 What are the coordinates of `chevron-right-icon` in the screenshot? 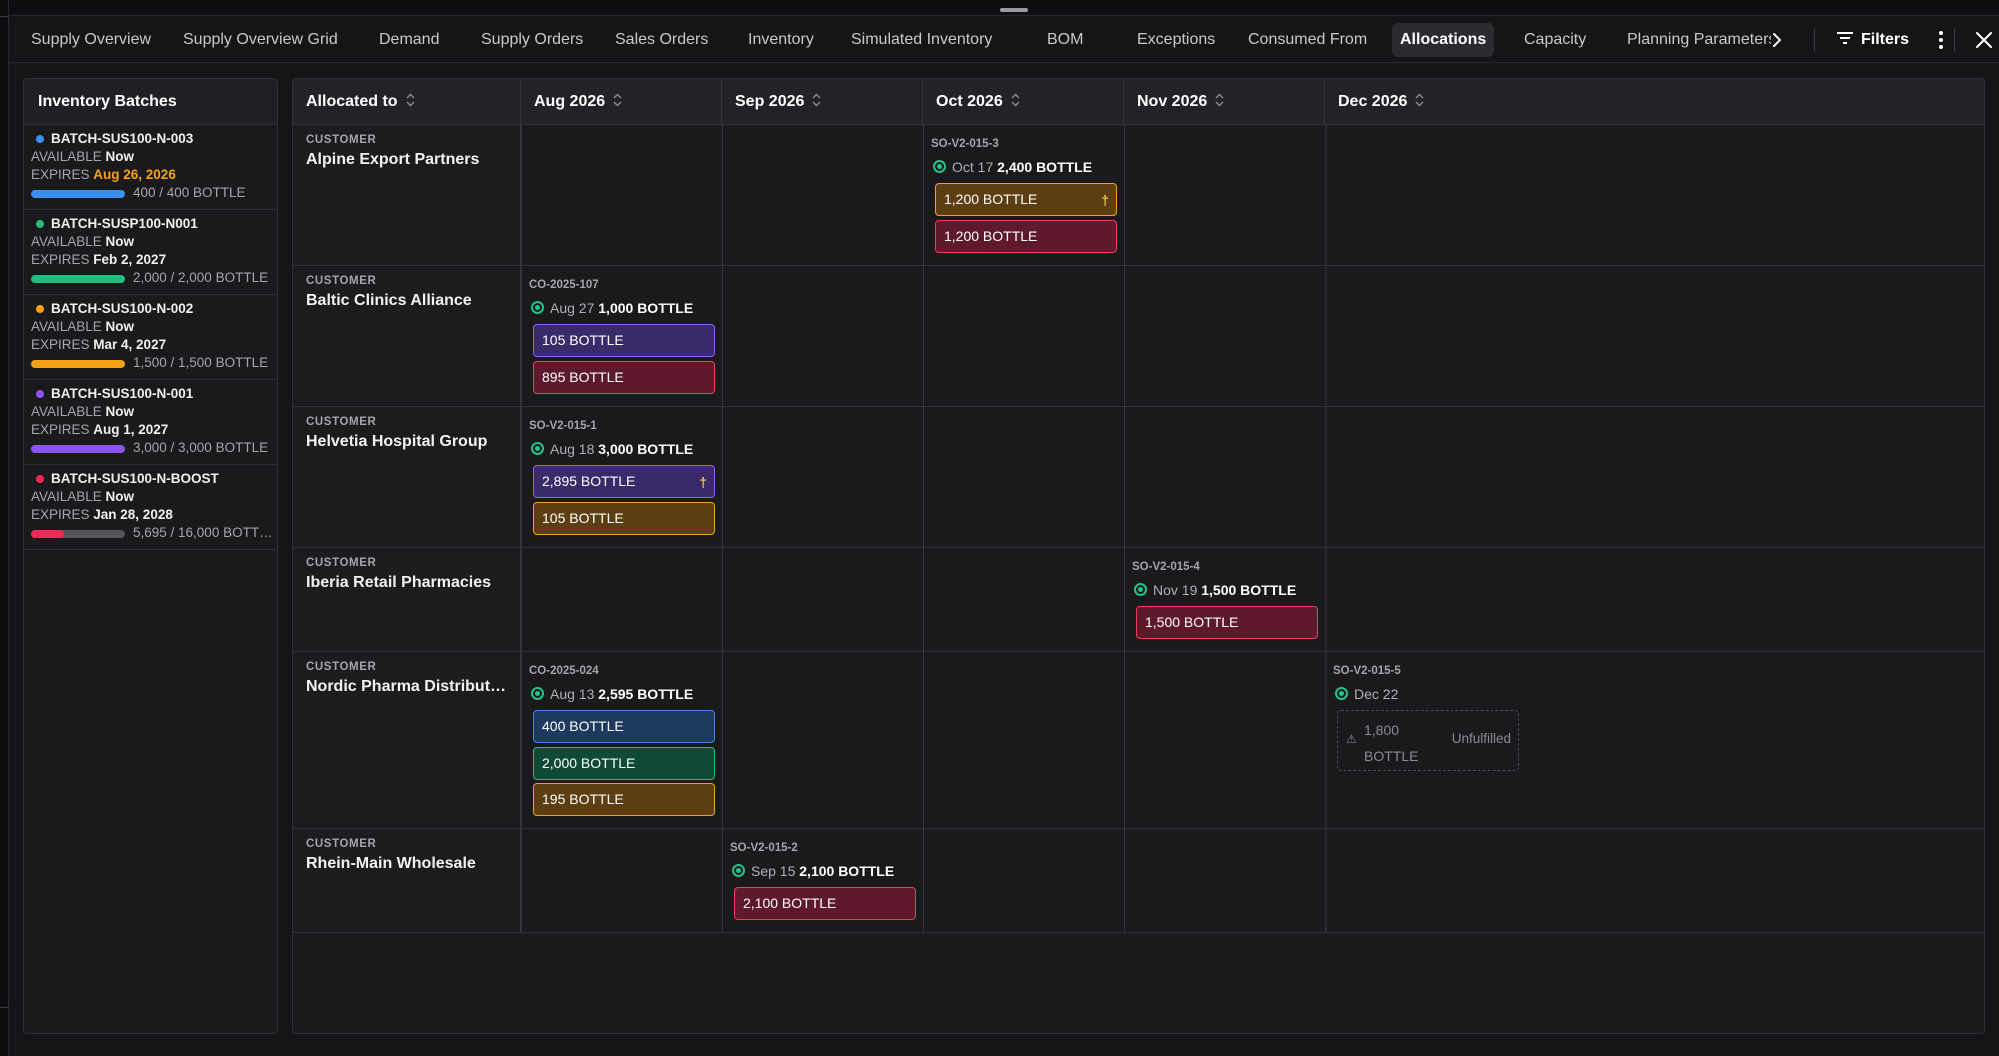 It's located at (1777, 40).